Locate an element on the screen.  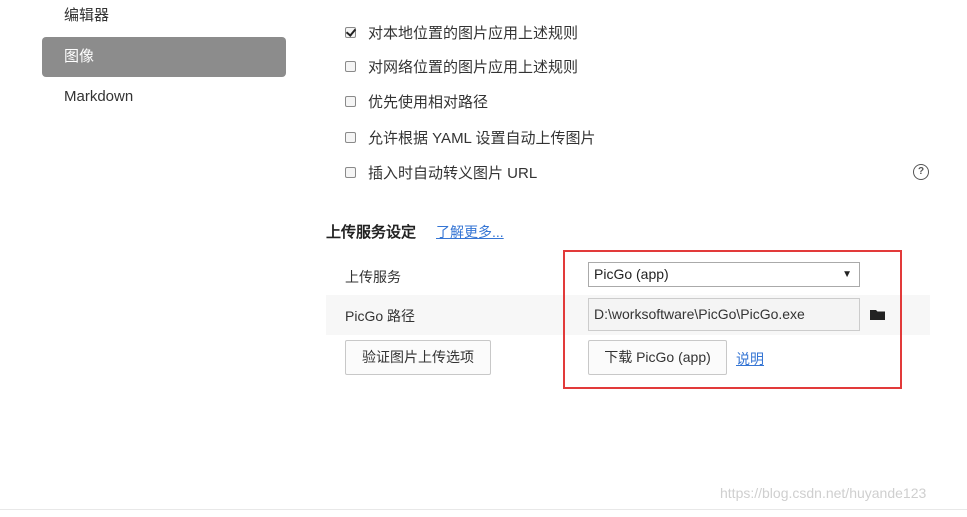
option-escape-url: 插入时自动转义图片 URL is located at coordinates (441, 174).